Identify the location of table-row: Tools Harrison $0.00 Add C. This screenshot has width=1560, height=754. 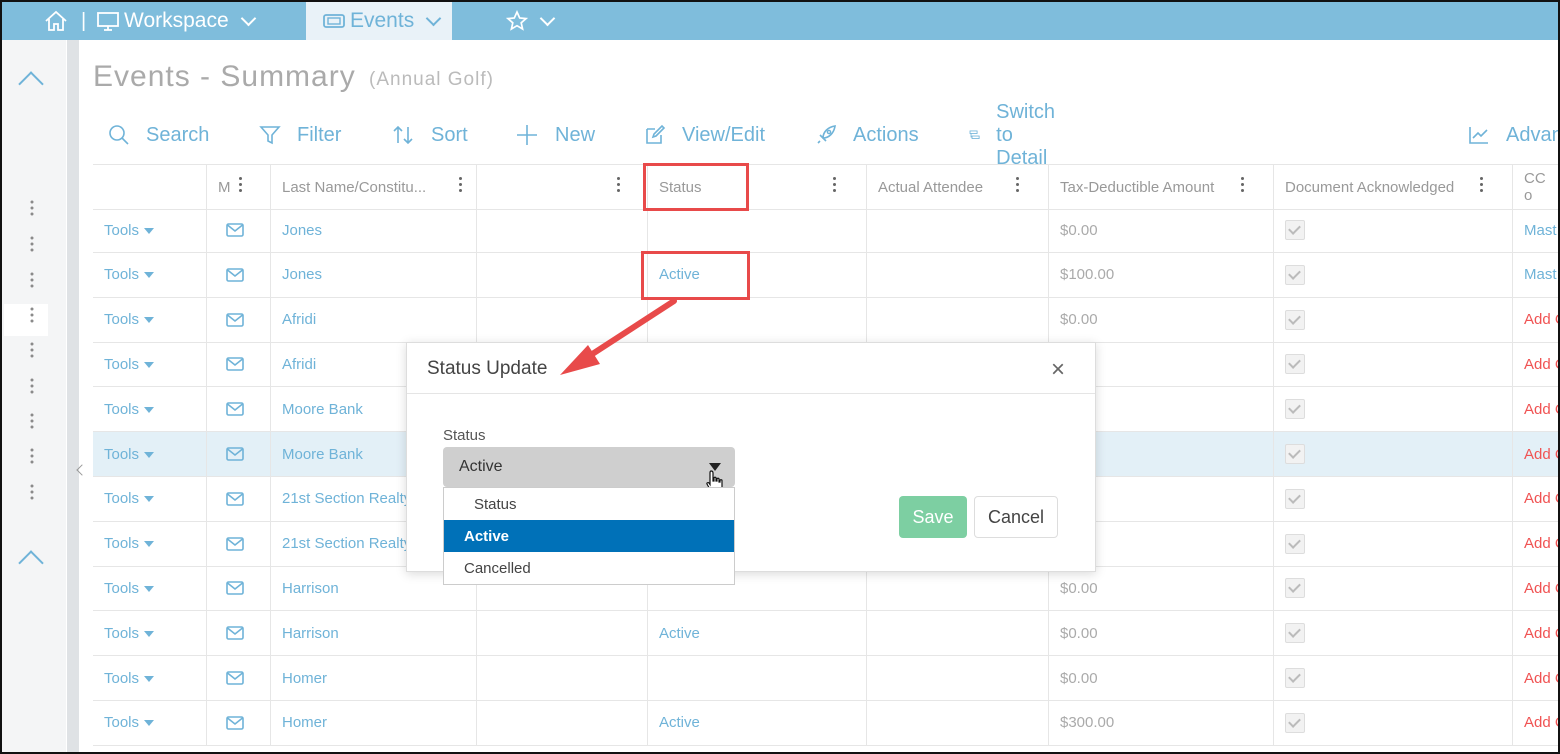
(825, 589).